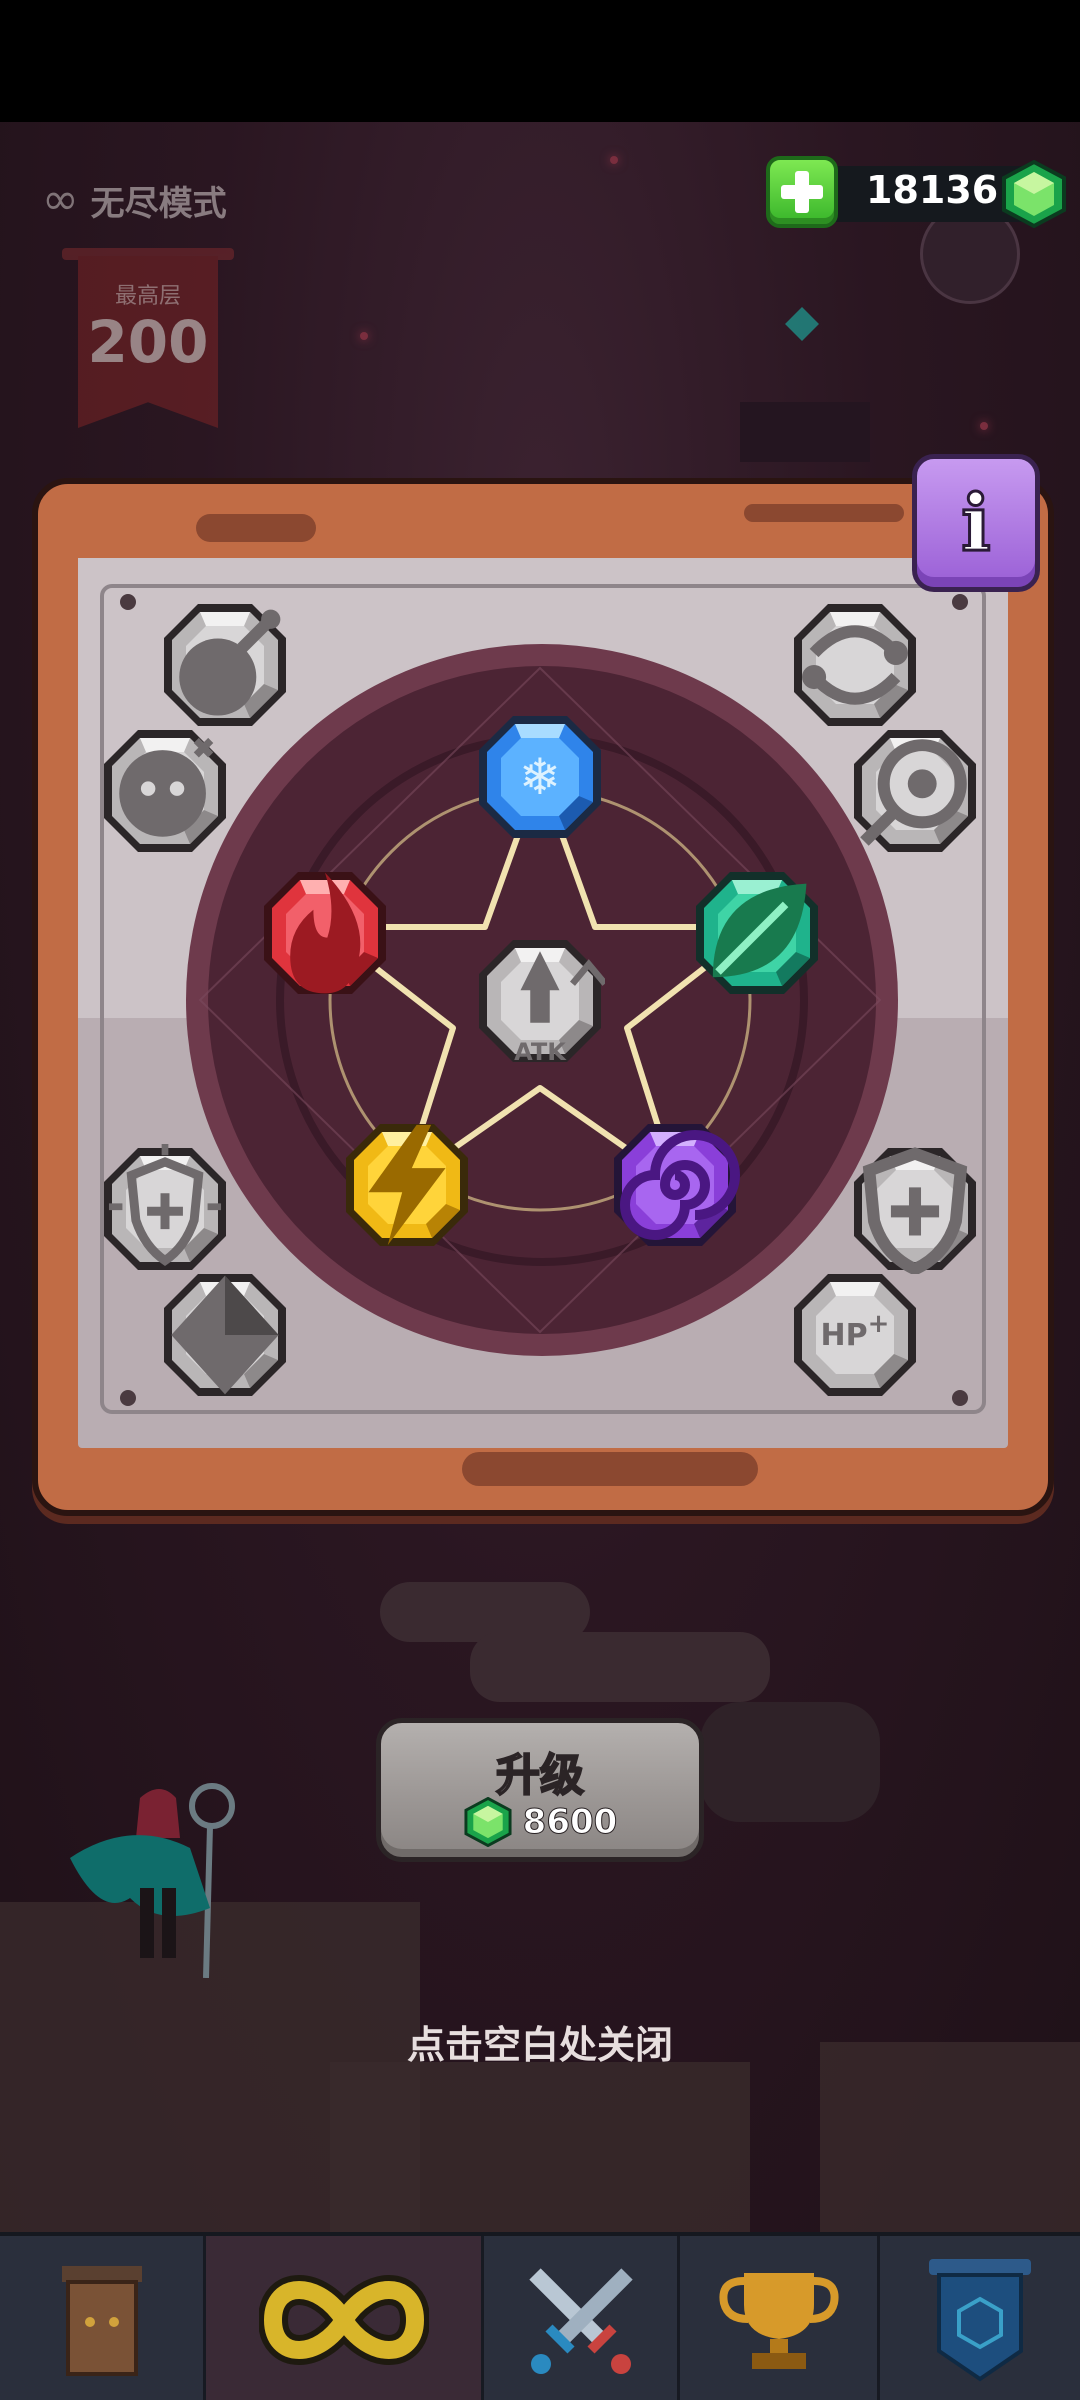 Image resolution: width=1080 pixels, height=2400 pixels. Describe the element at coordinates (165, 791) in the screenshot. I see `rune-gem-ghost` at that location.